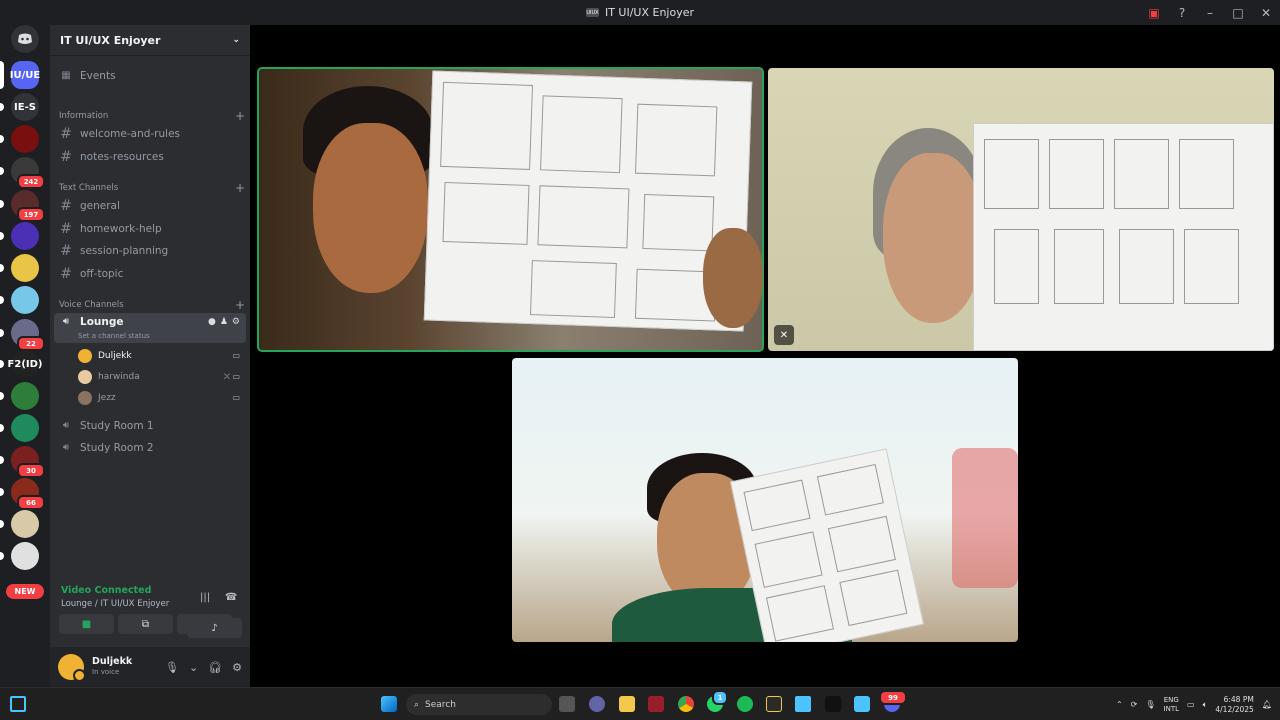 The image size is (1280, 720). Describe the element at coordinates (389, 704) in the screenshot. I see `start-icon` at that location.